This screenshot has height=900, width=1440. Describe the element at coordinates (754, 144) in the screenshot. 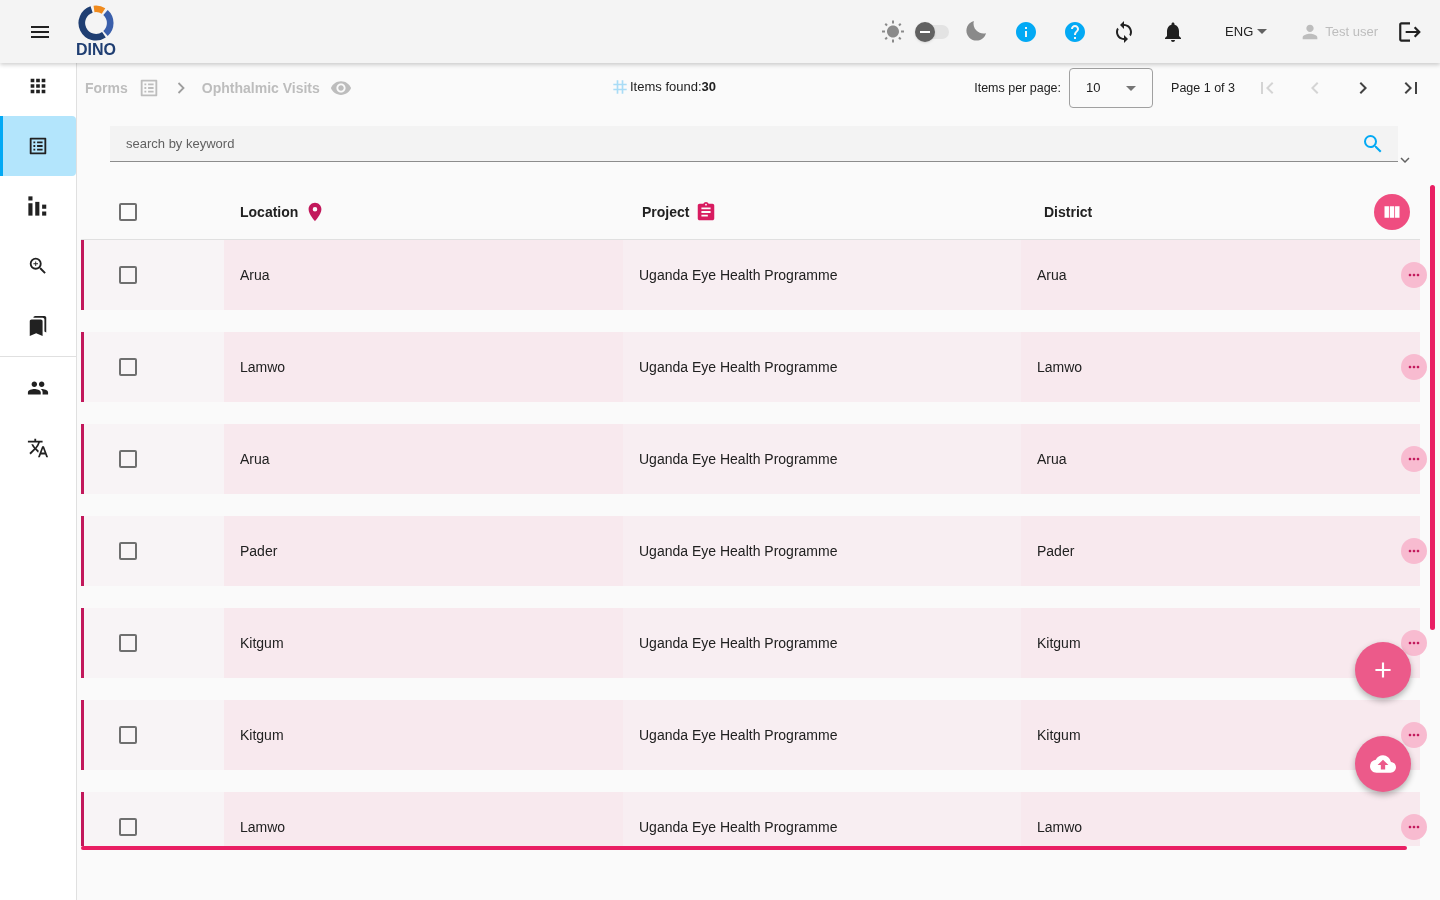

I see `search-field: search by keyword` at that location.